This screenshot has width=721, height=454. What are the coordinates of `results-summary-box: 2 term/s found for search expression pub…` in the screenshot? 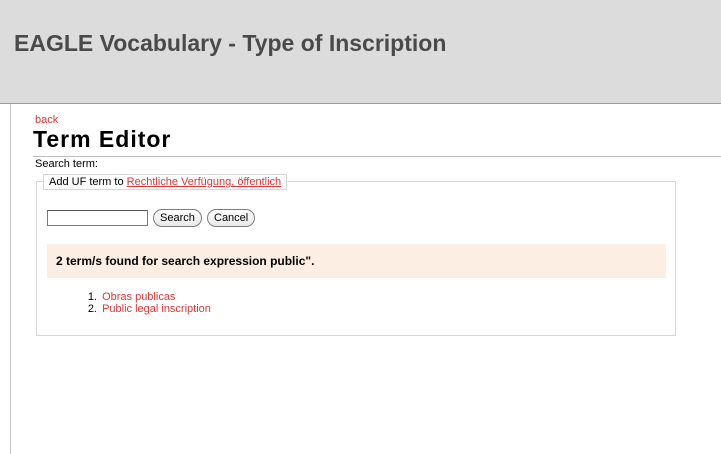 It's located at (356, 261).